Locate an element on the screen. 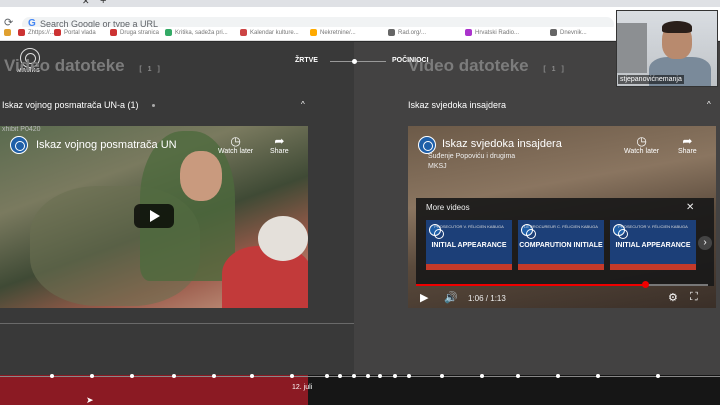 This screenshot has width=720, height=405. next-videos-chevron-icon: › is located at coordinates (705, 243).